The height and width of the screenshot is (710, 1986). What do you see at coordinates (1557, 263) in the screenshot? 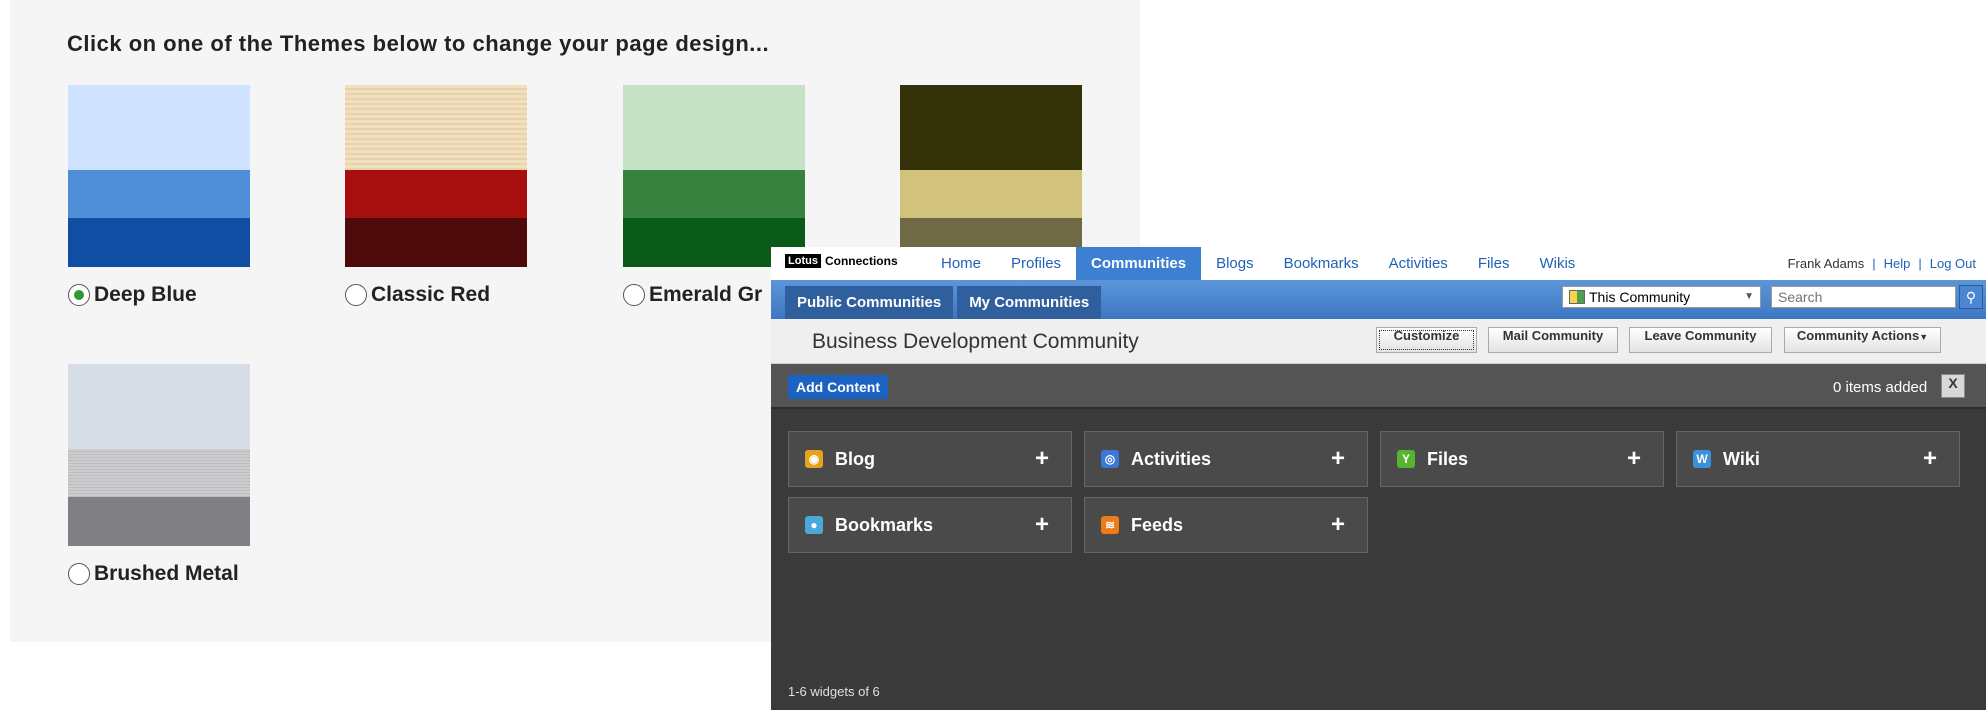
I see `nav-wikis: Wikis` at bounding box center [1557, 263].